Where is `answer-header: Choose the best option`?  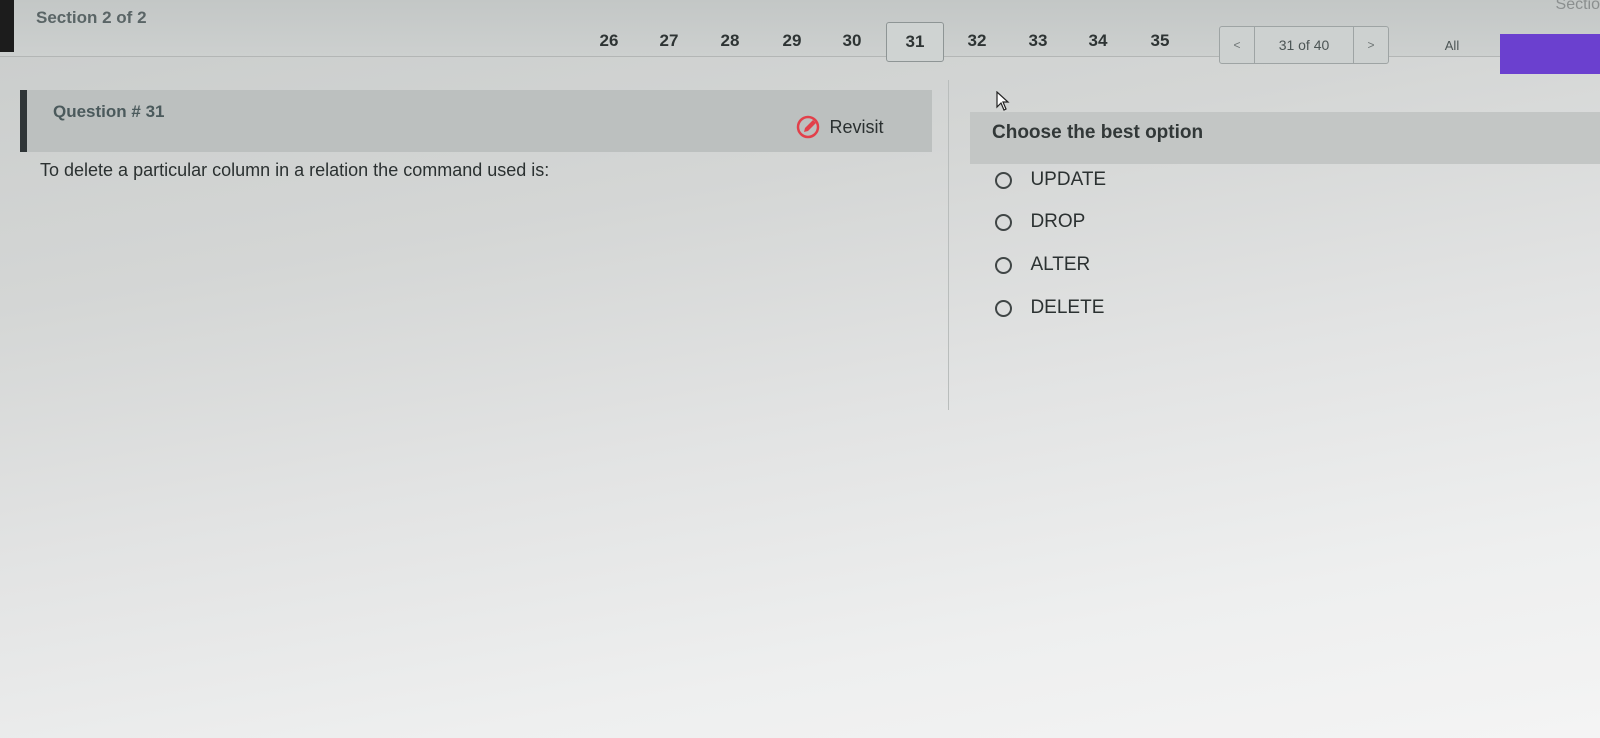
answer-header: Choose the best option is located at coordinates (1285, 138).